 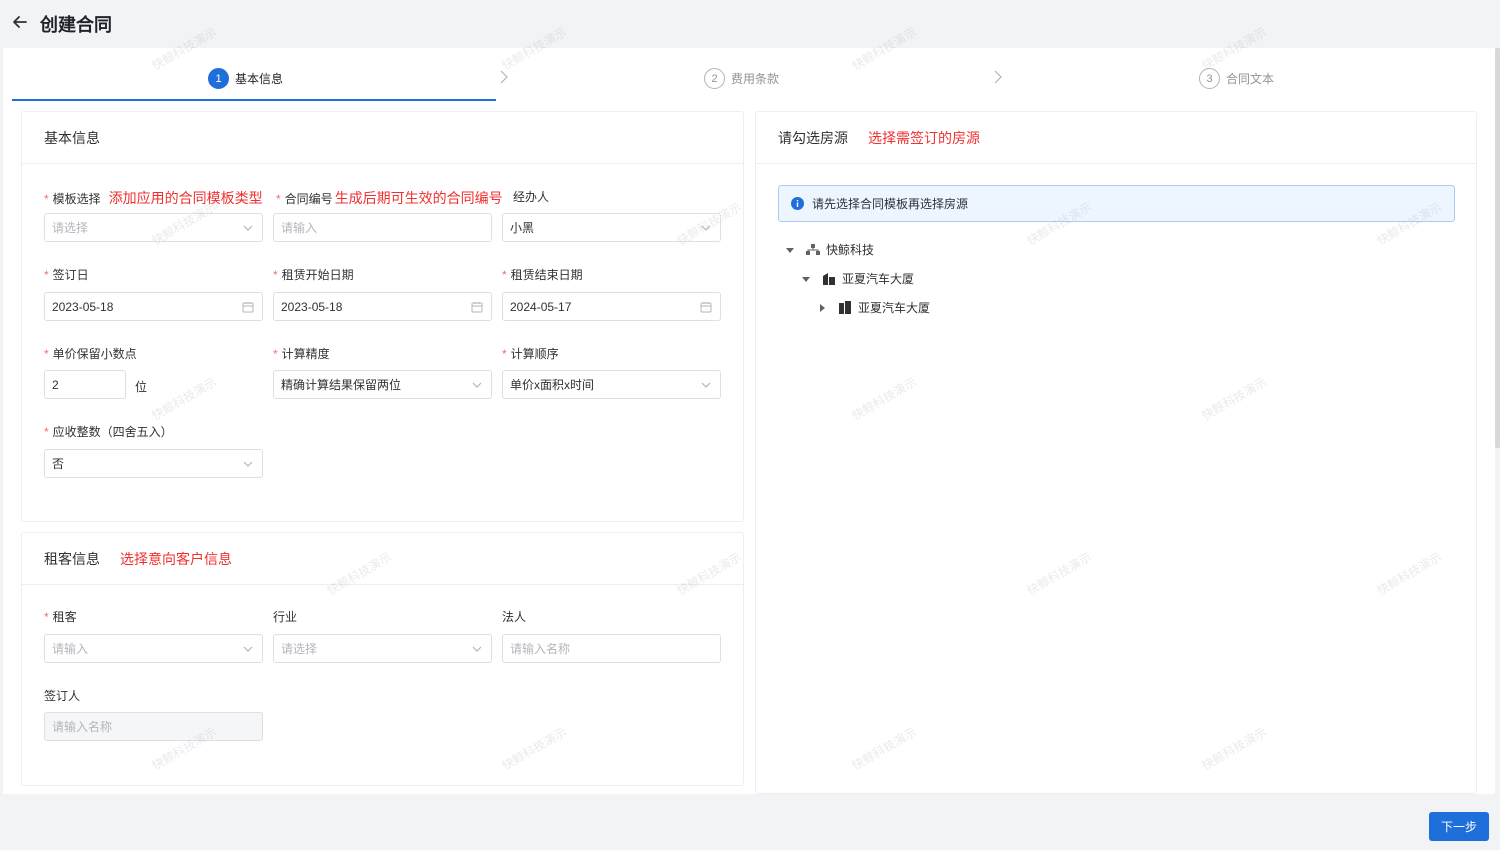 I want to click on tree-node-company: 快鲸科技, so click(x=830, y=249).